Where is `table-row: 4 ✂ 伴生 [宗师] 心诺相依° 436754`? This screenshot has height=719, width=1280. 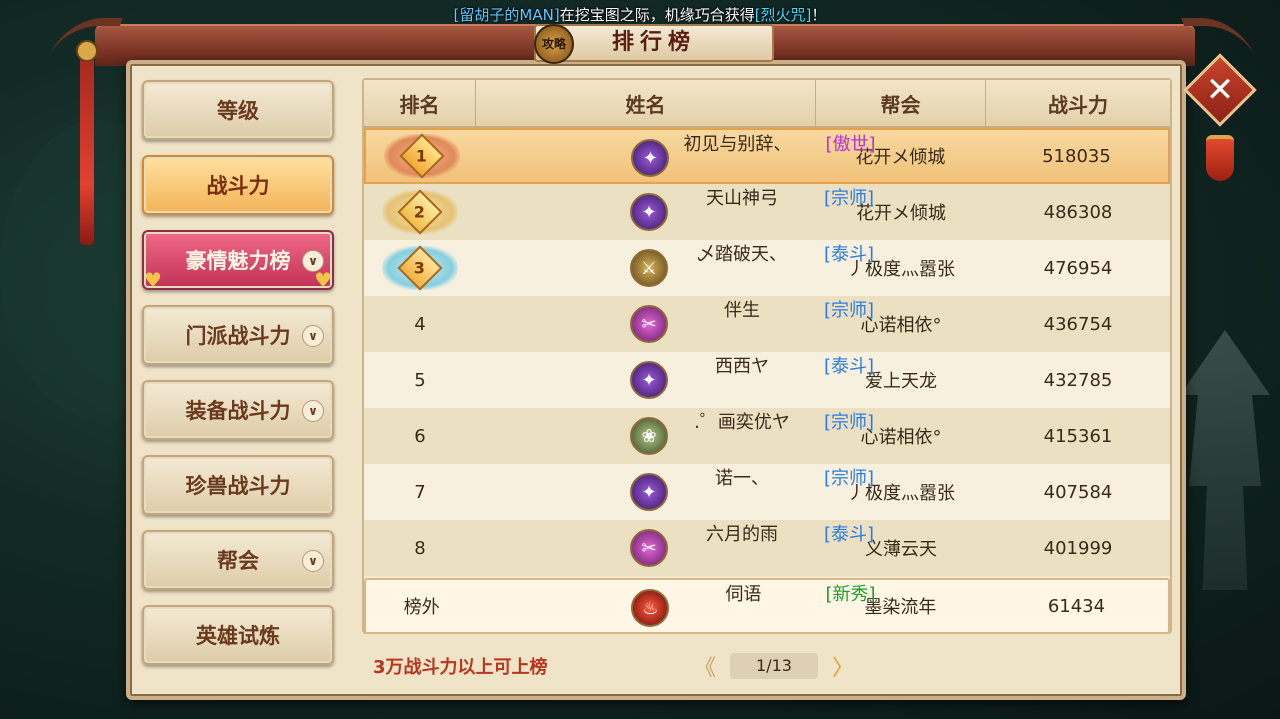
table-row: 4 ✂ 伴生 [宗师] 心诺相依° 436754 is located at coordinates (767, 324).